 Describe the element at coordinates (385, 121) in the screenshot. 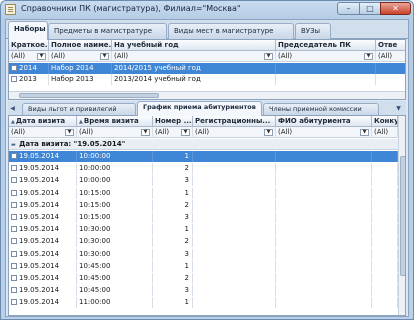

I see `col-header-konkurs: Конкурс` at that location.